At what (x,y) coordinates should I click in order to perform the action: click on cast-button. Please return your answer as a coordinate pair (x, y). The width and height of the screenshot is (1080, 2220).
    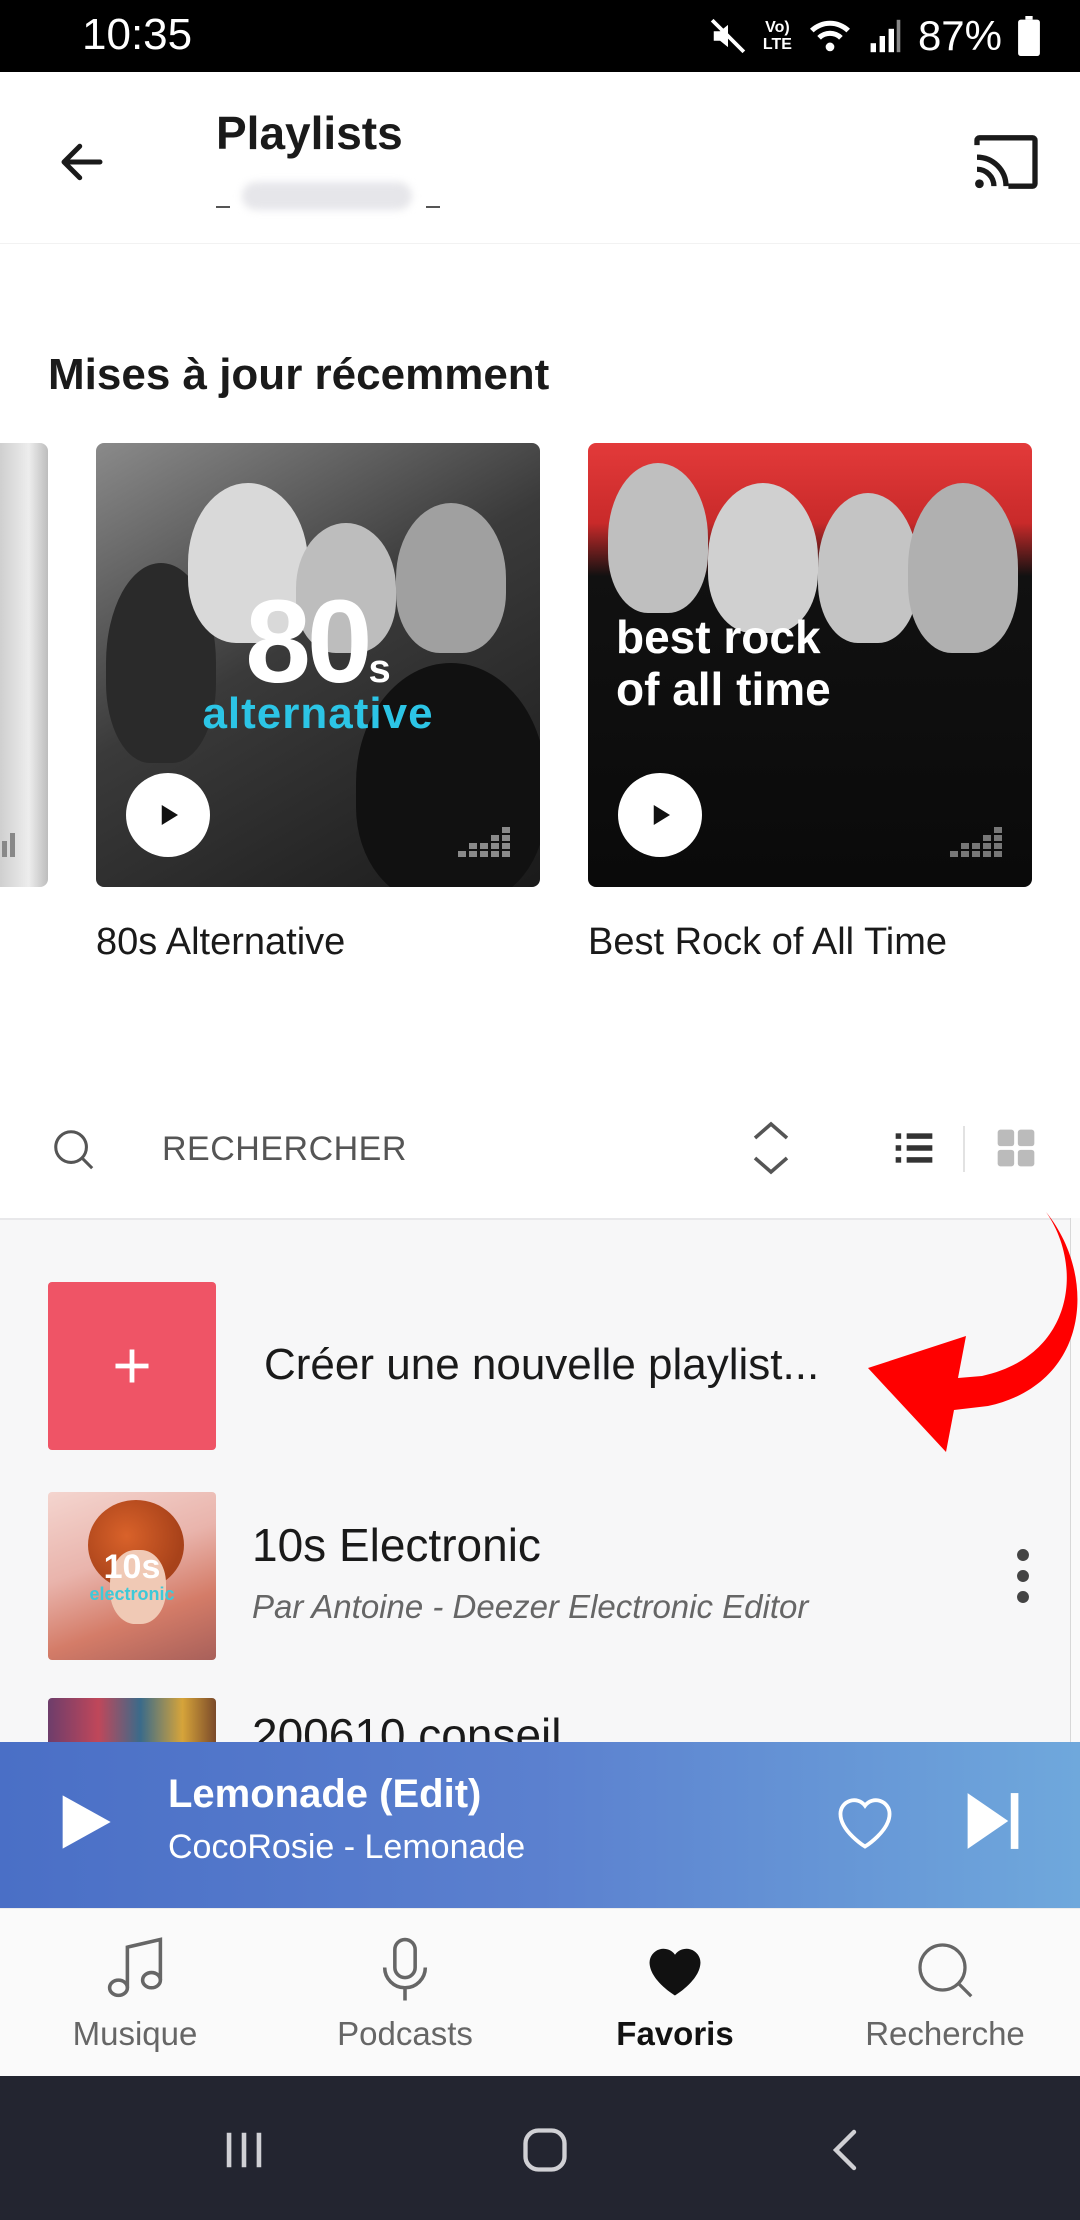
    Looking at the image, I should click on (1006, 162).